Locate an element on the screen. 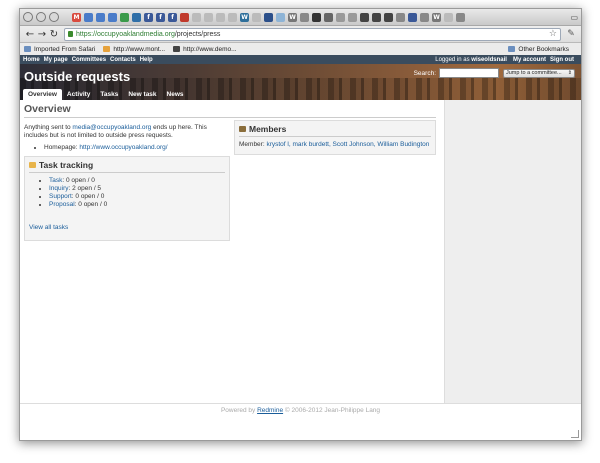 This screenshot has height=463, width=600. topmenu-committees: Committees is located at coordinates (89, 60).